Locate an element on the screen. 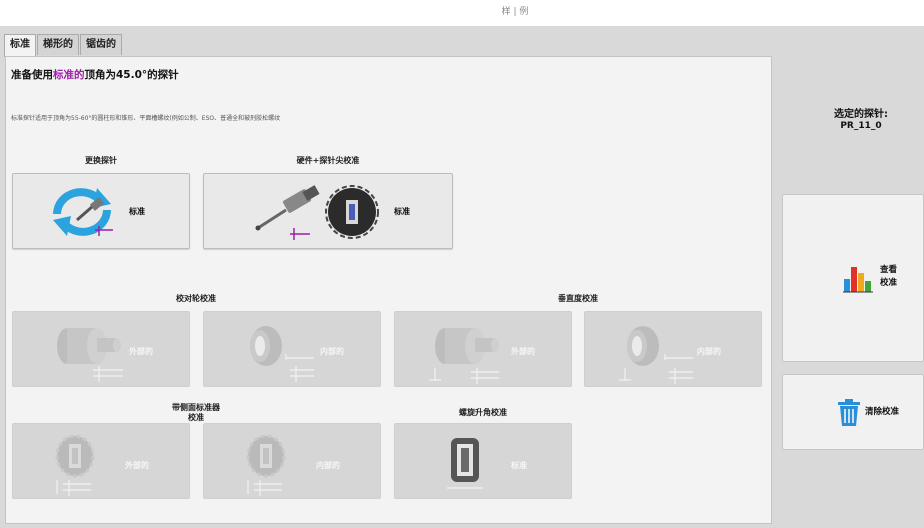 The height and width of the screenshot is (528, 924). selected-probe-label: 选定的探针: is located at coordinates (861, 114).